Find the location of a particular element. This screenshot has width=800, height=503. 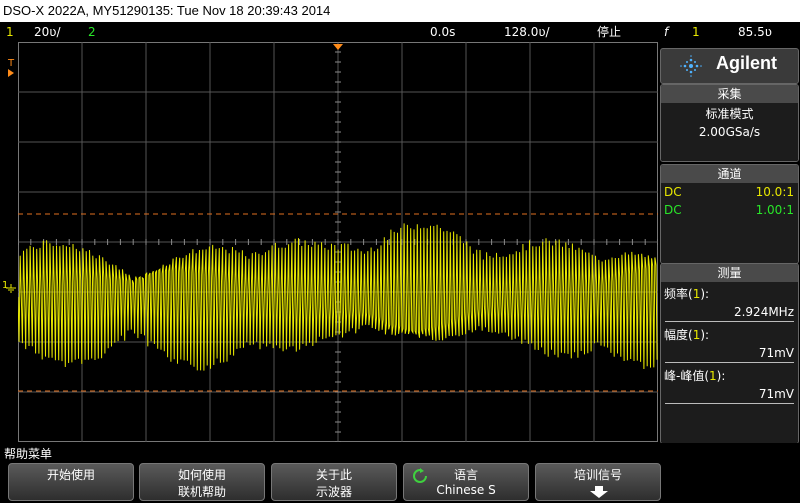

menu-title: 帮助菜单 is located at coordinates (28, 454).